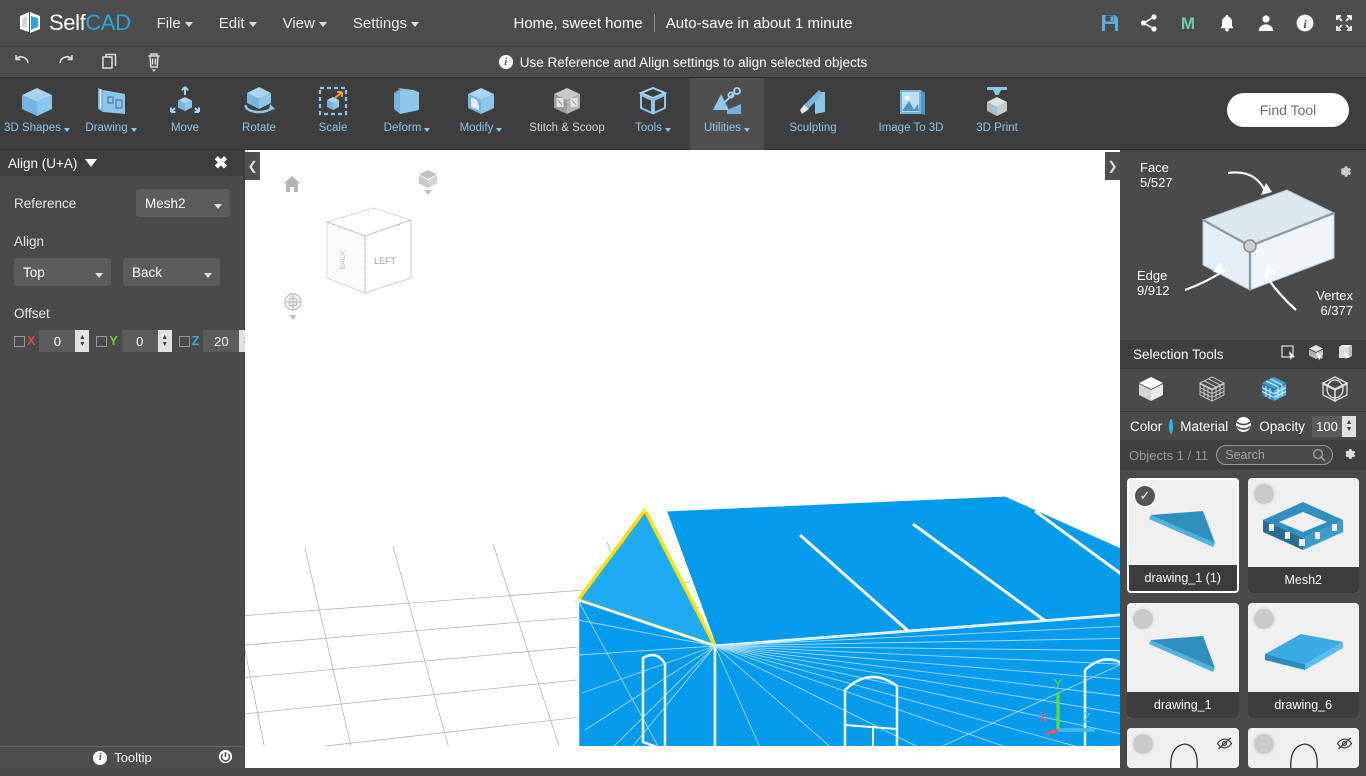 The height and width of the screenshot is (776, 1366). Describe the element at coordinates (1266, 23) in the screenshot. I see `user-account-icon` at that location.